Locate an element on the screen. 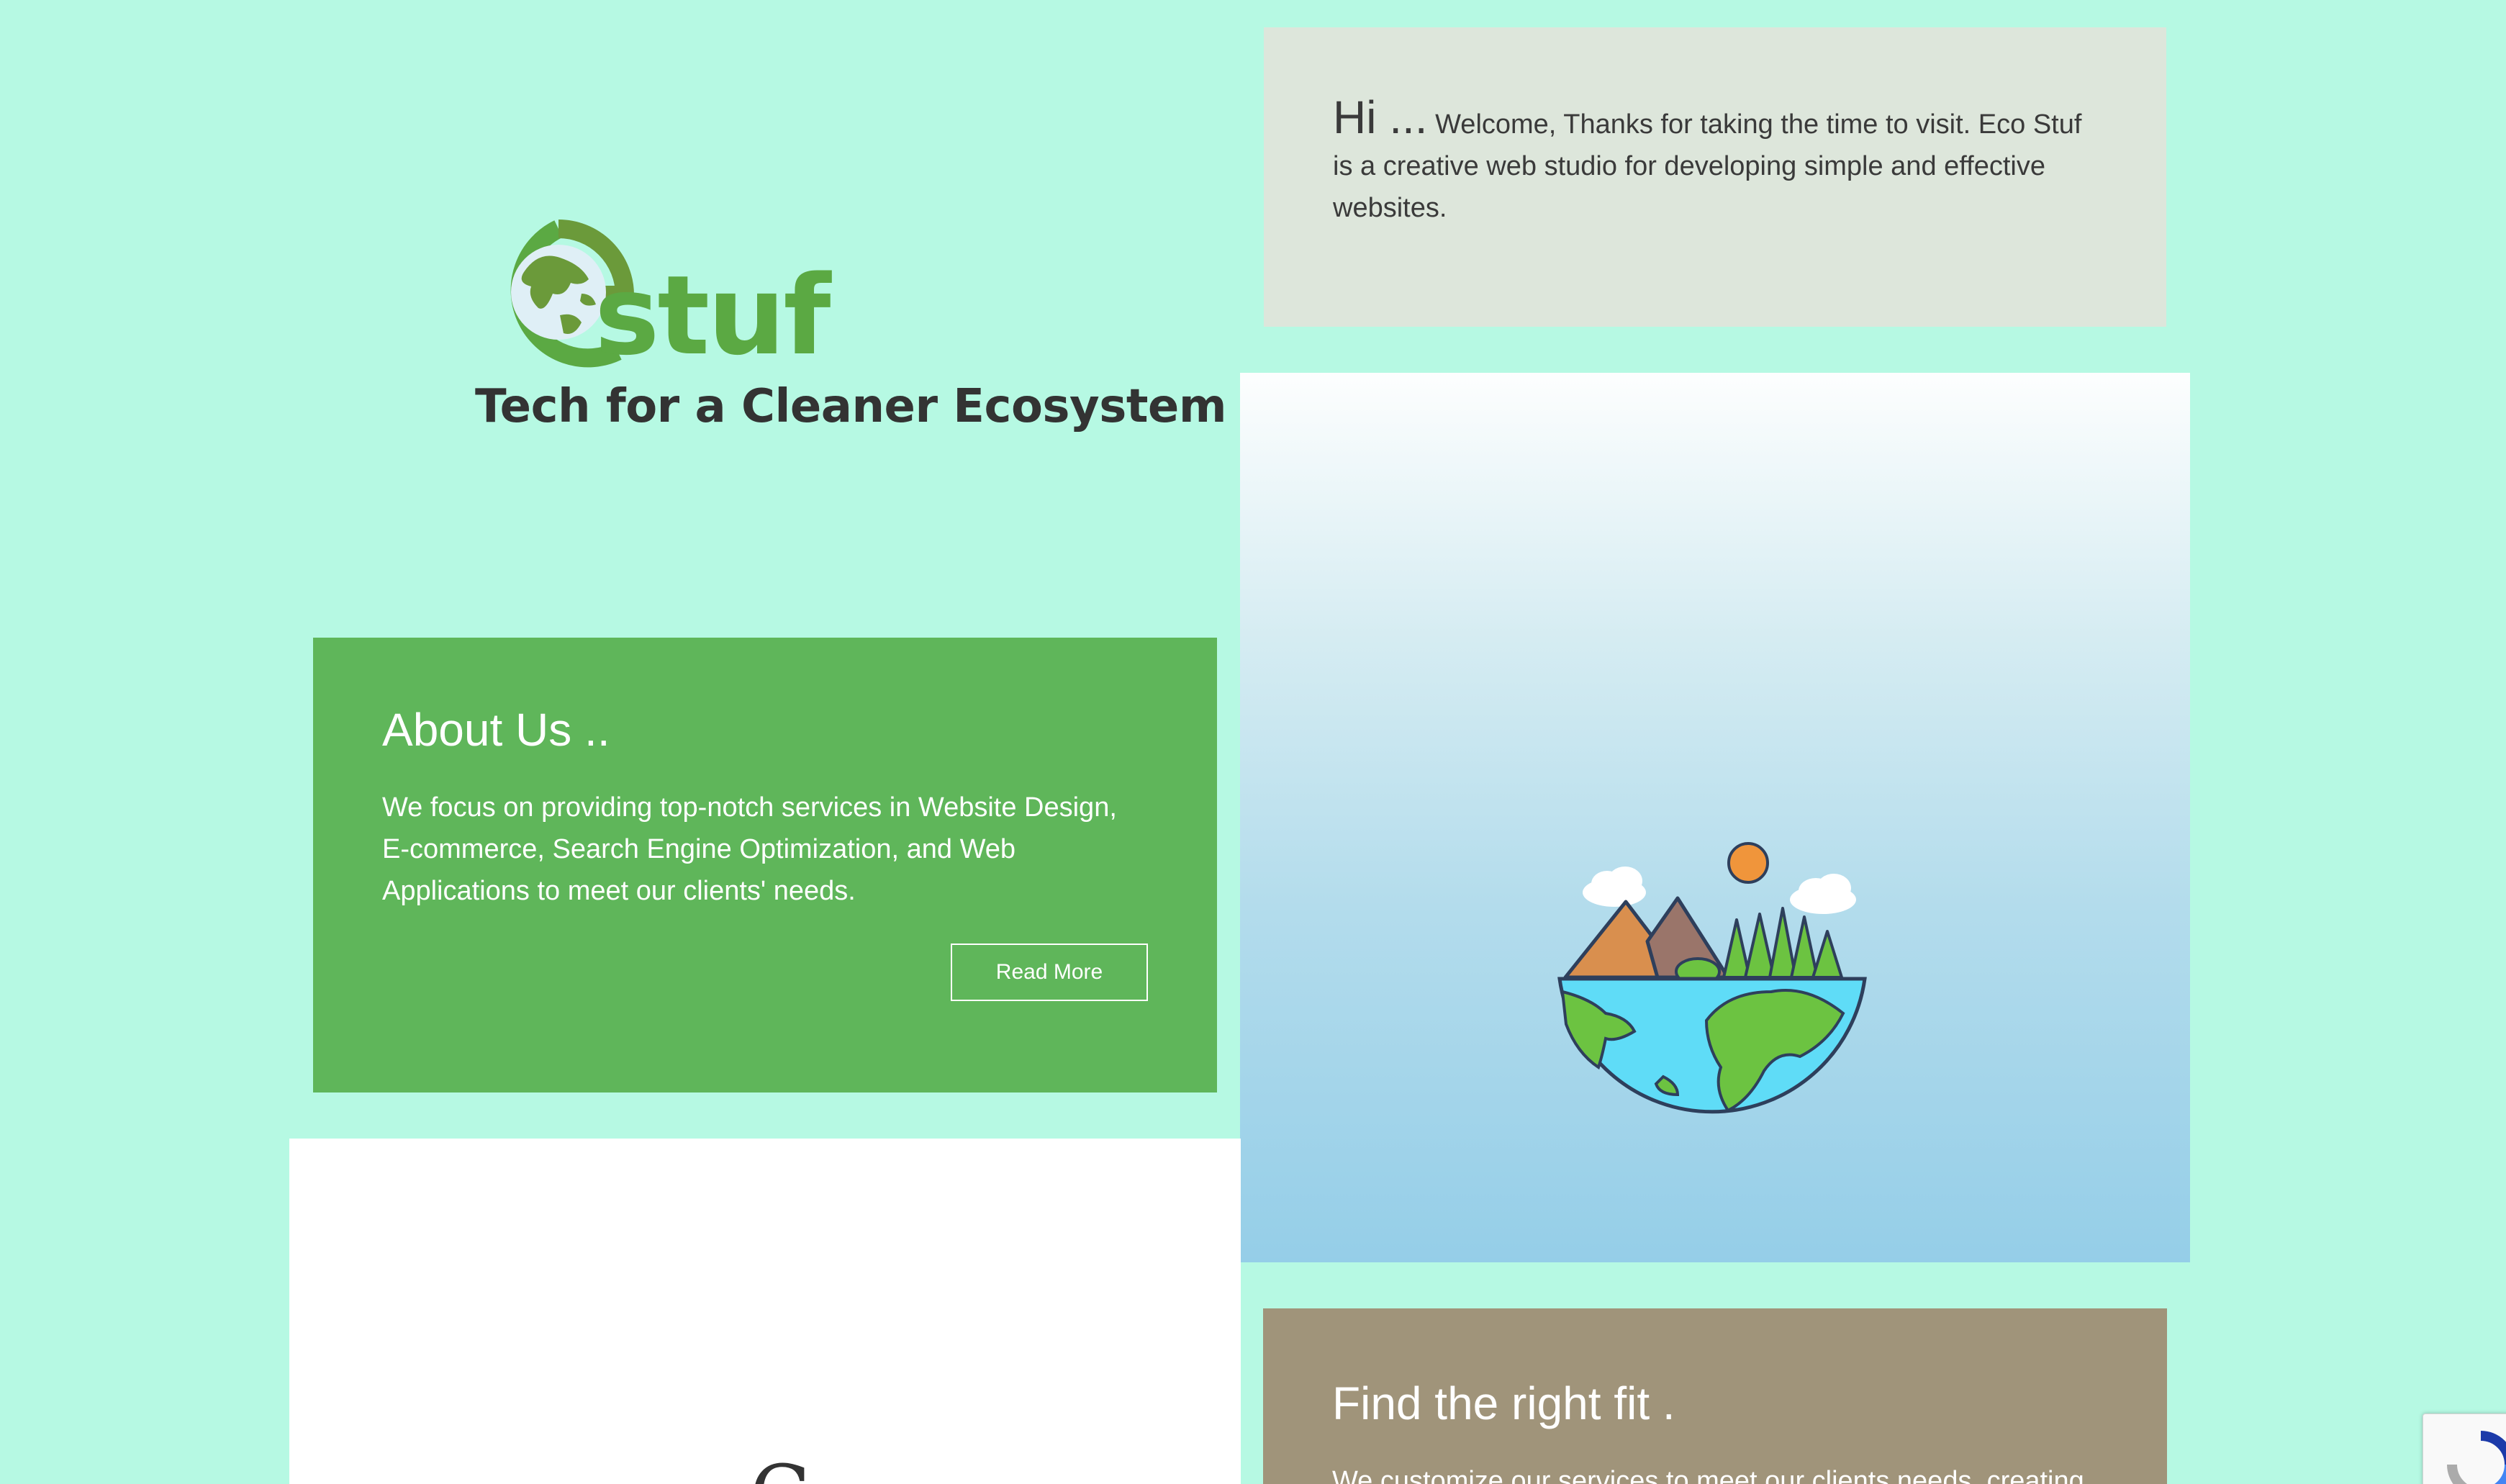  logo-wordmark: stuf is located at coordinates (712, 315).